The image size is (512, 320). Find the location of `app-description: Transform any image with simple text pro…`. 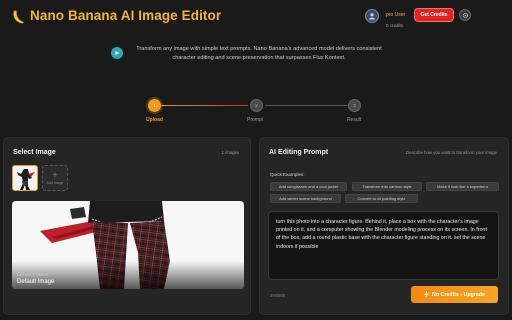

app-description: Transform any image with simple text pro… is located at coordinates (259, 53).